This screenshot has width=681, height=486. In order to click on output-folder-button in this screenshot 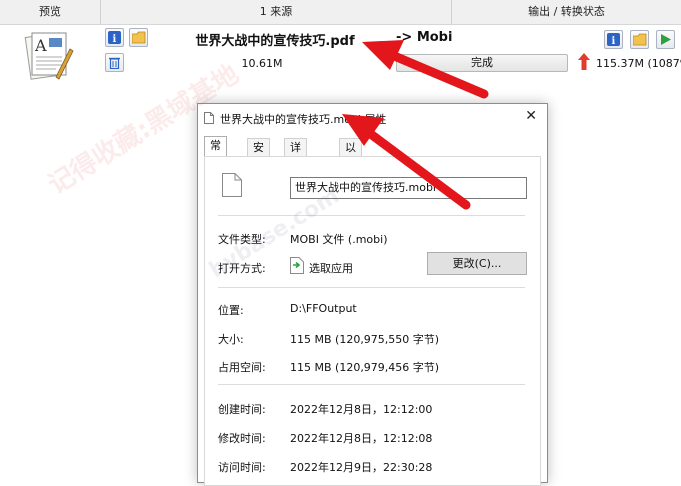, I will do `click(639, 39)`.